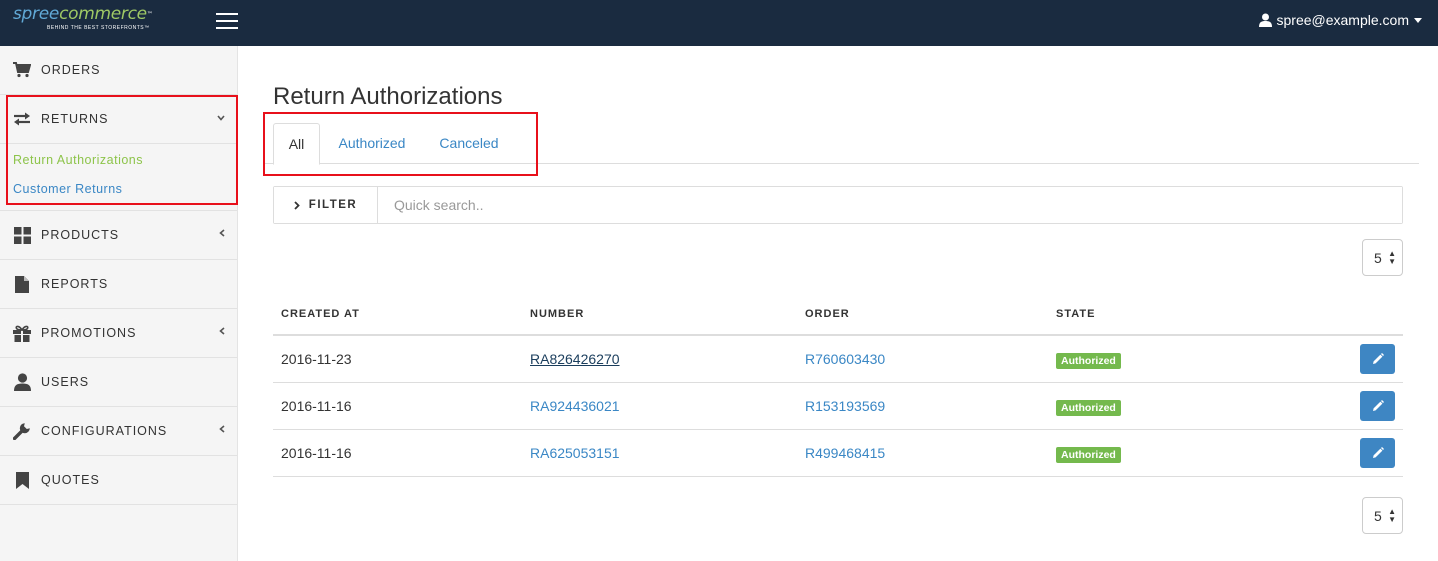  Describe the element at coordinates (118, 480) in the screenshot. I see `sidebar-item-quotes: QUOTES` at that location.